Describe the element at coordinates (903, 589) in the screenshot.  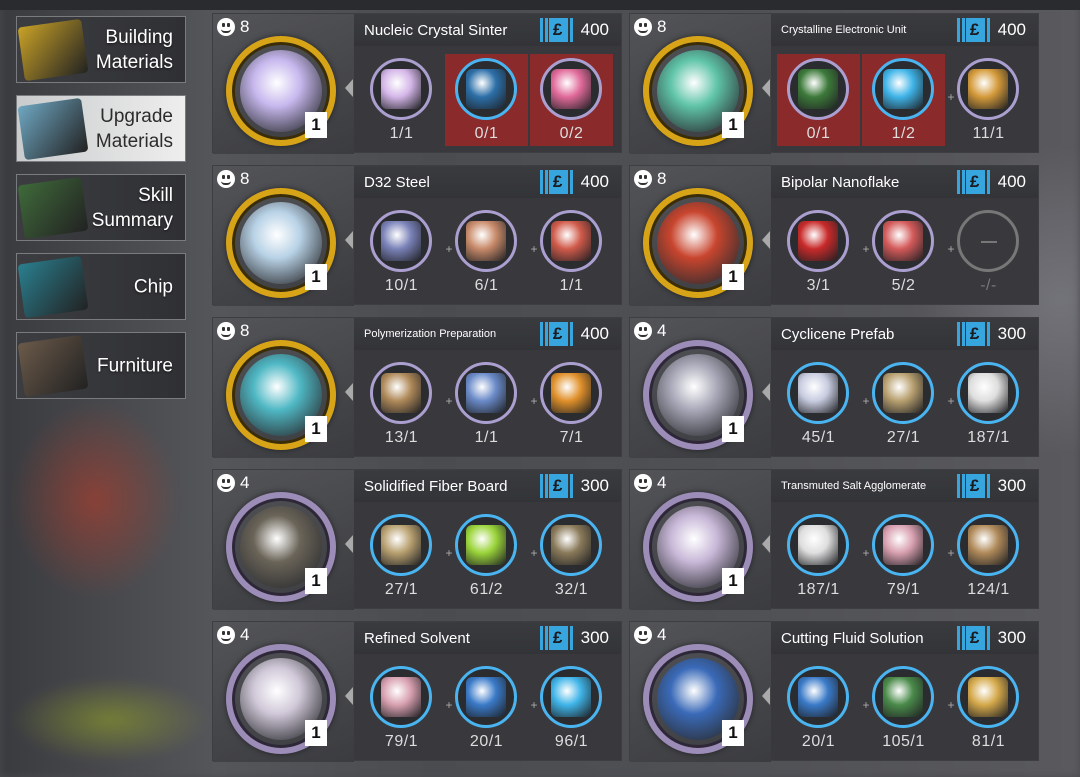
I see `material-count: 79/1` at that location.